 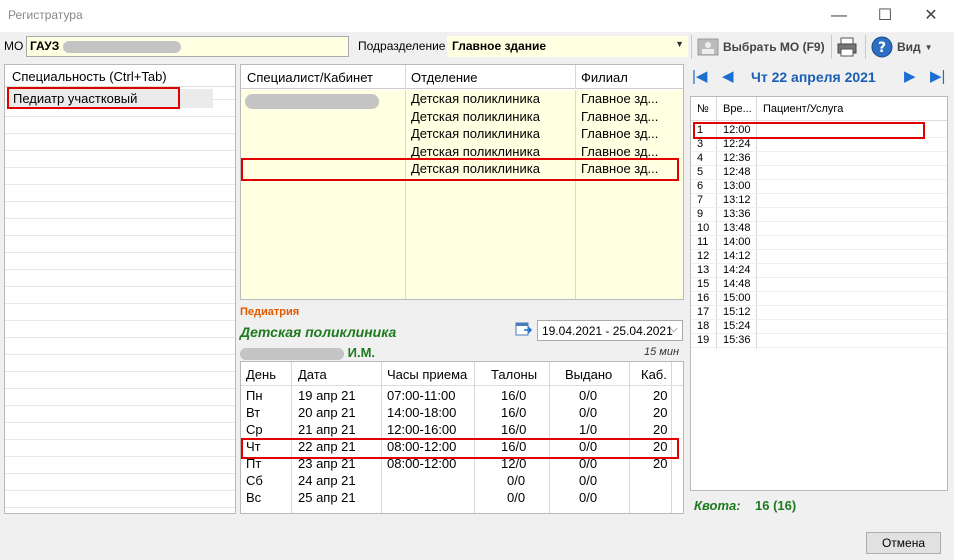 I want to click on calendar-nav: |◀ ◀ Чт 22 апреля 2021 ▶ ▶|, so click(x=821, y=77).